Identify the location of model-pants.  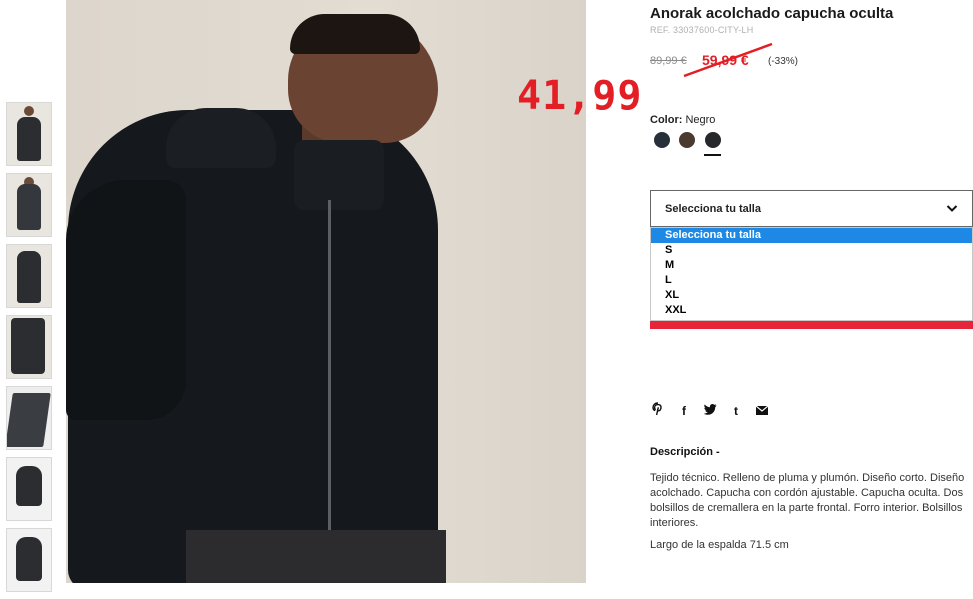
(316, 556).